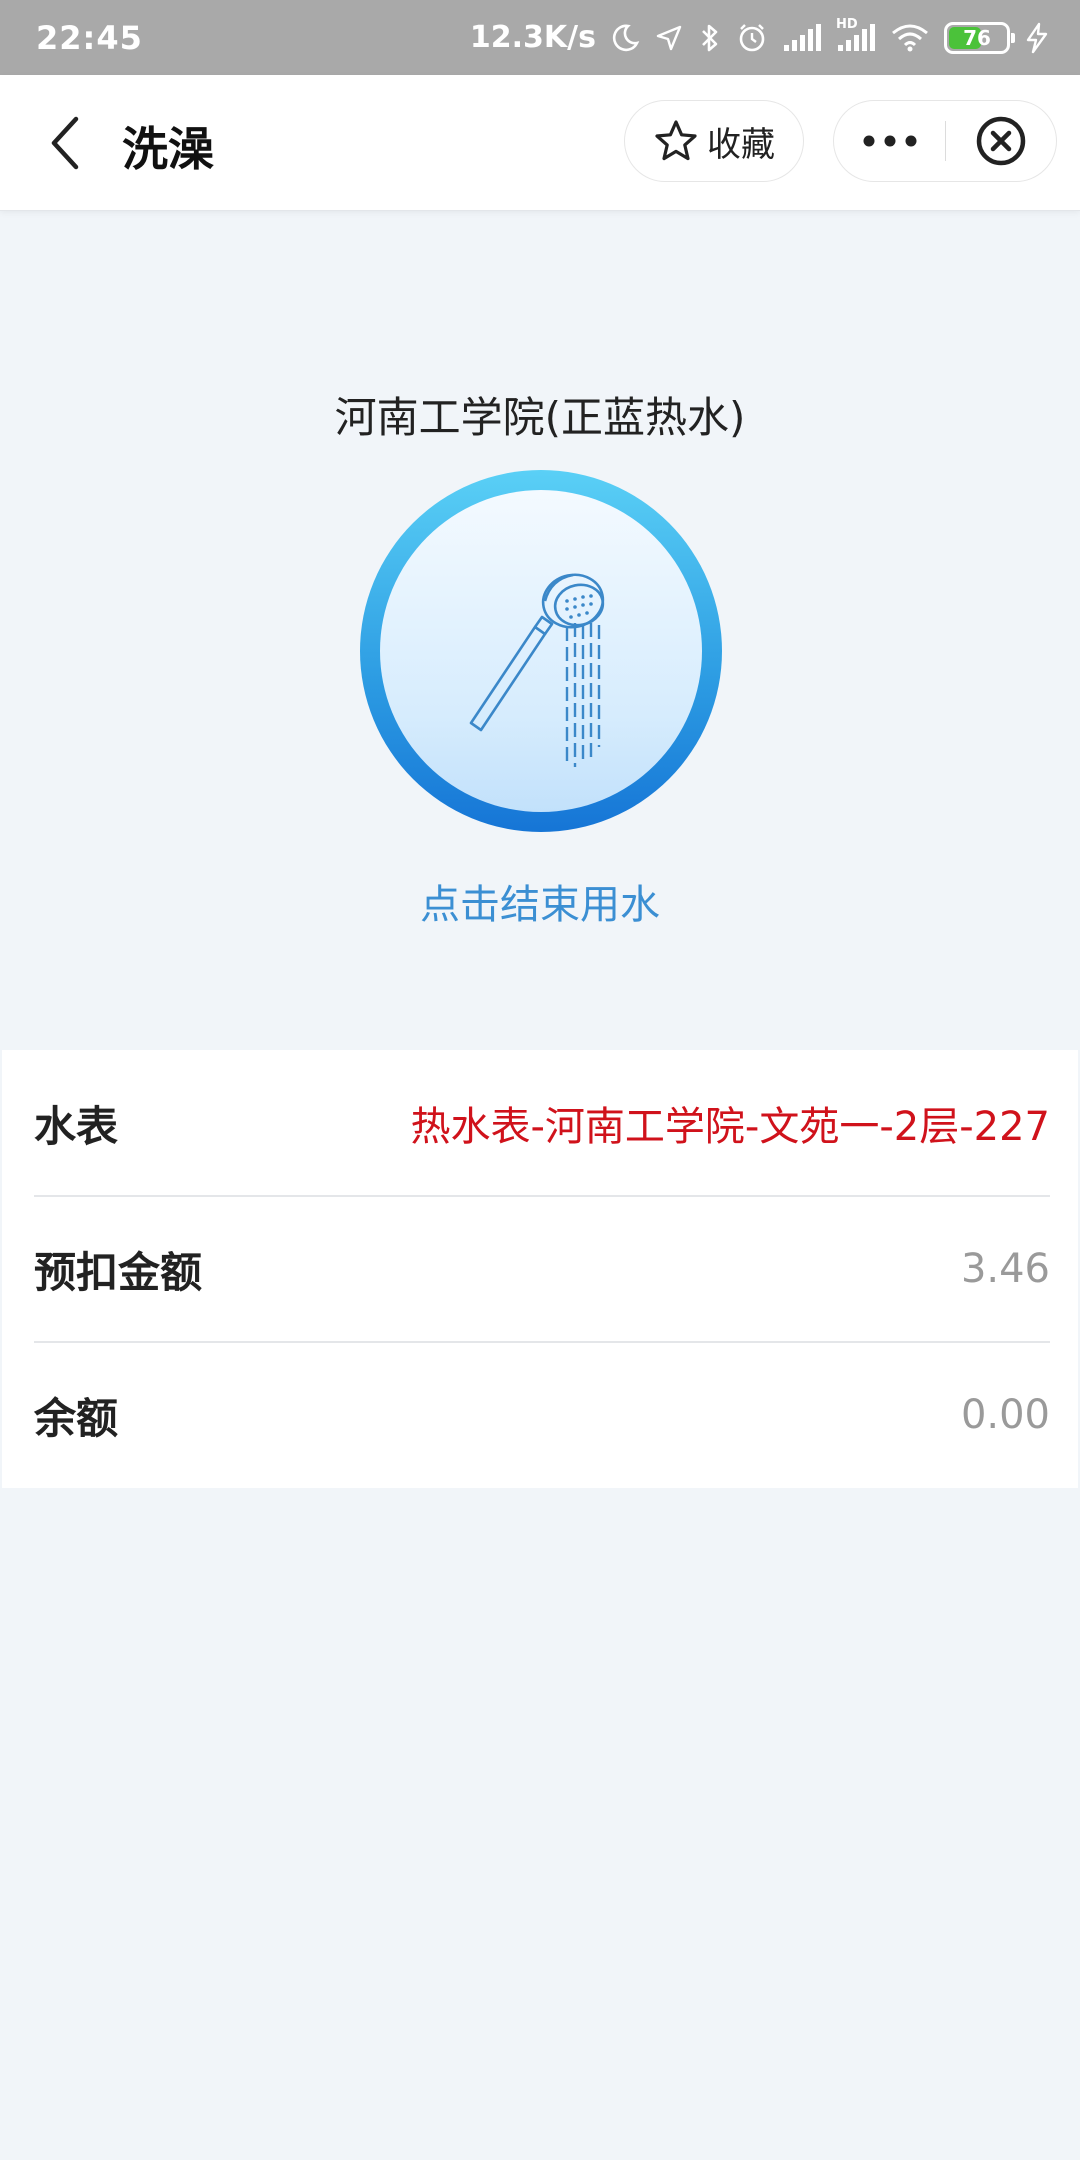 Image resolution: width=1080 pixels, height=2160 pixels. I want to click on nav-bar: 洗澡 收藏, so click(540, 143).